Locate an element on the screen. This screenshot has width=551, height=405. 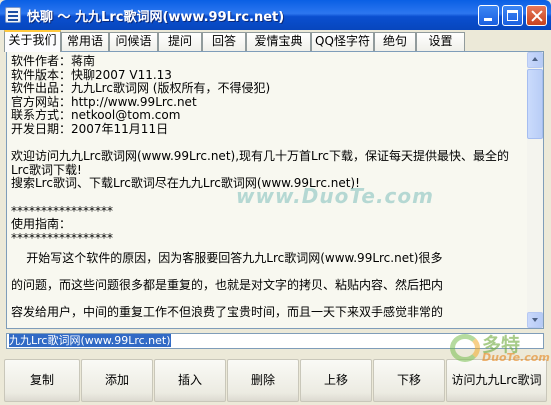
tab-qq-symbols: QQ怪字符 is located at coordinates (342, 41).